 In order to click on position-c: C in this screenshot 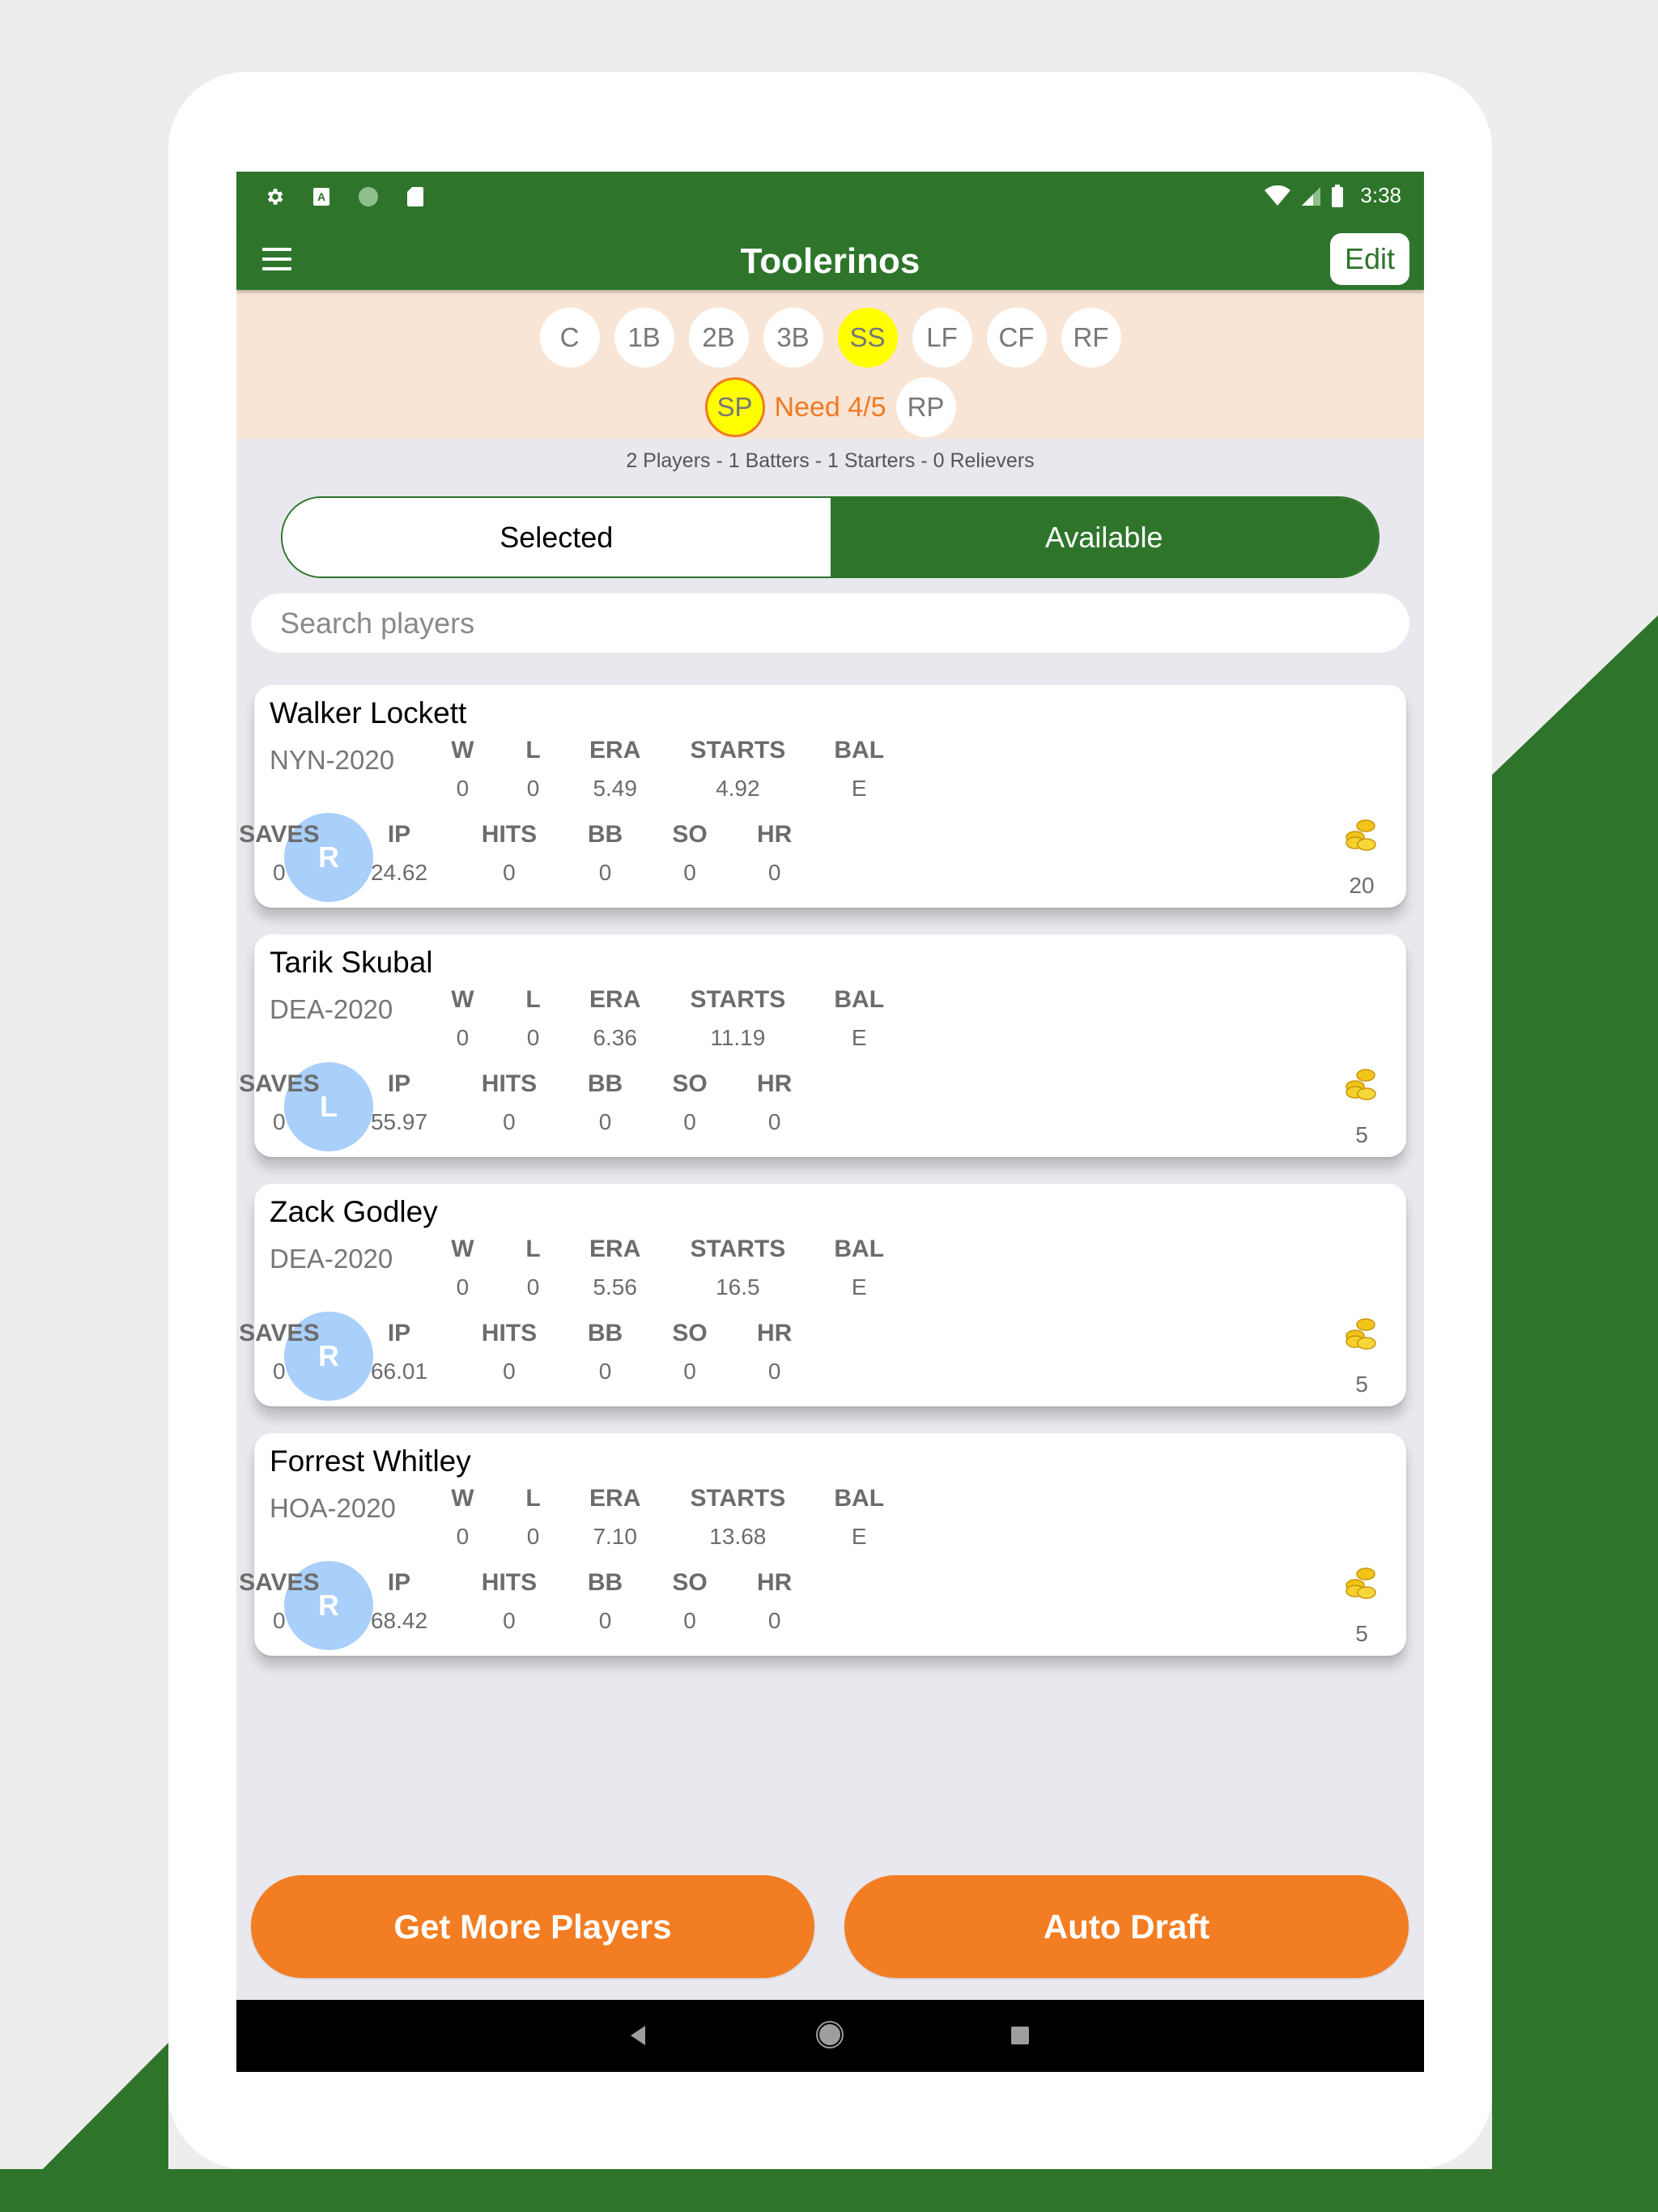, I will do `click(569, 338)`.